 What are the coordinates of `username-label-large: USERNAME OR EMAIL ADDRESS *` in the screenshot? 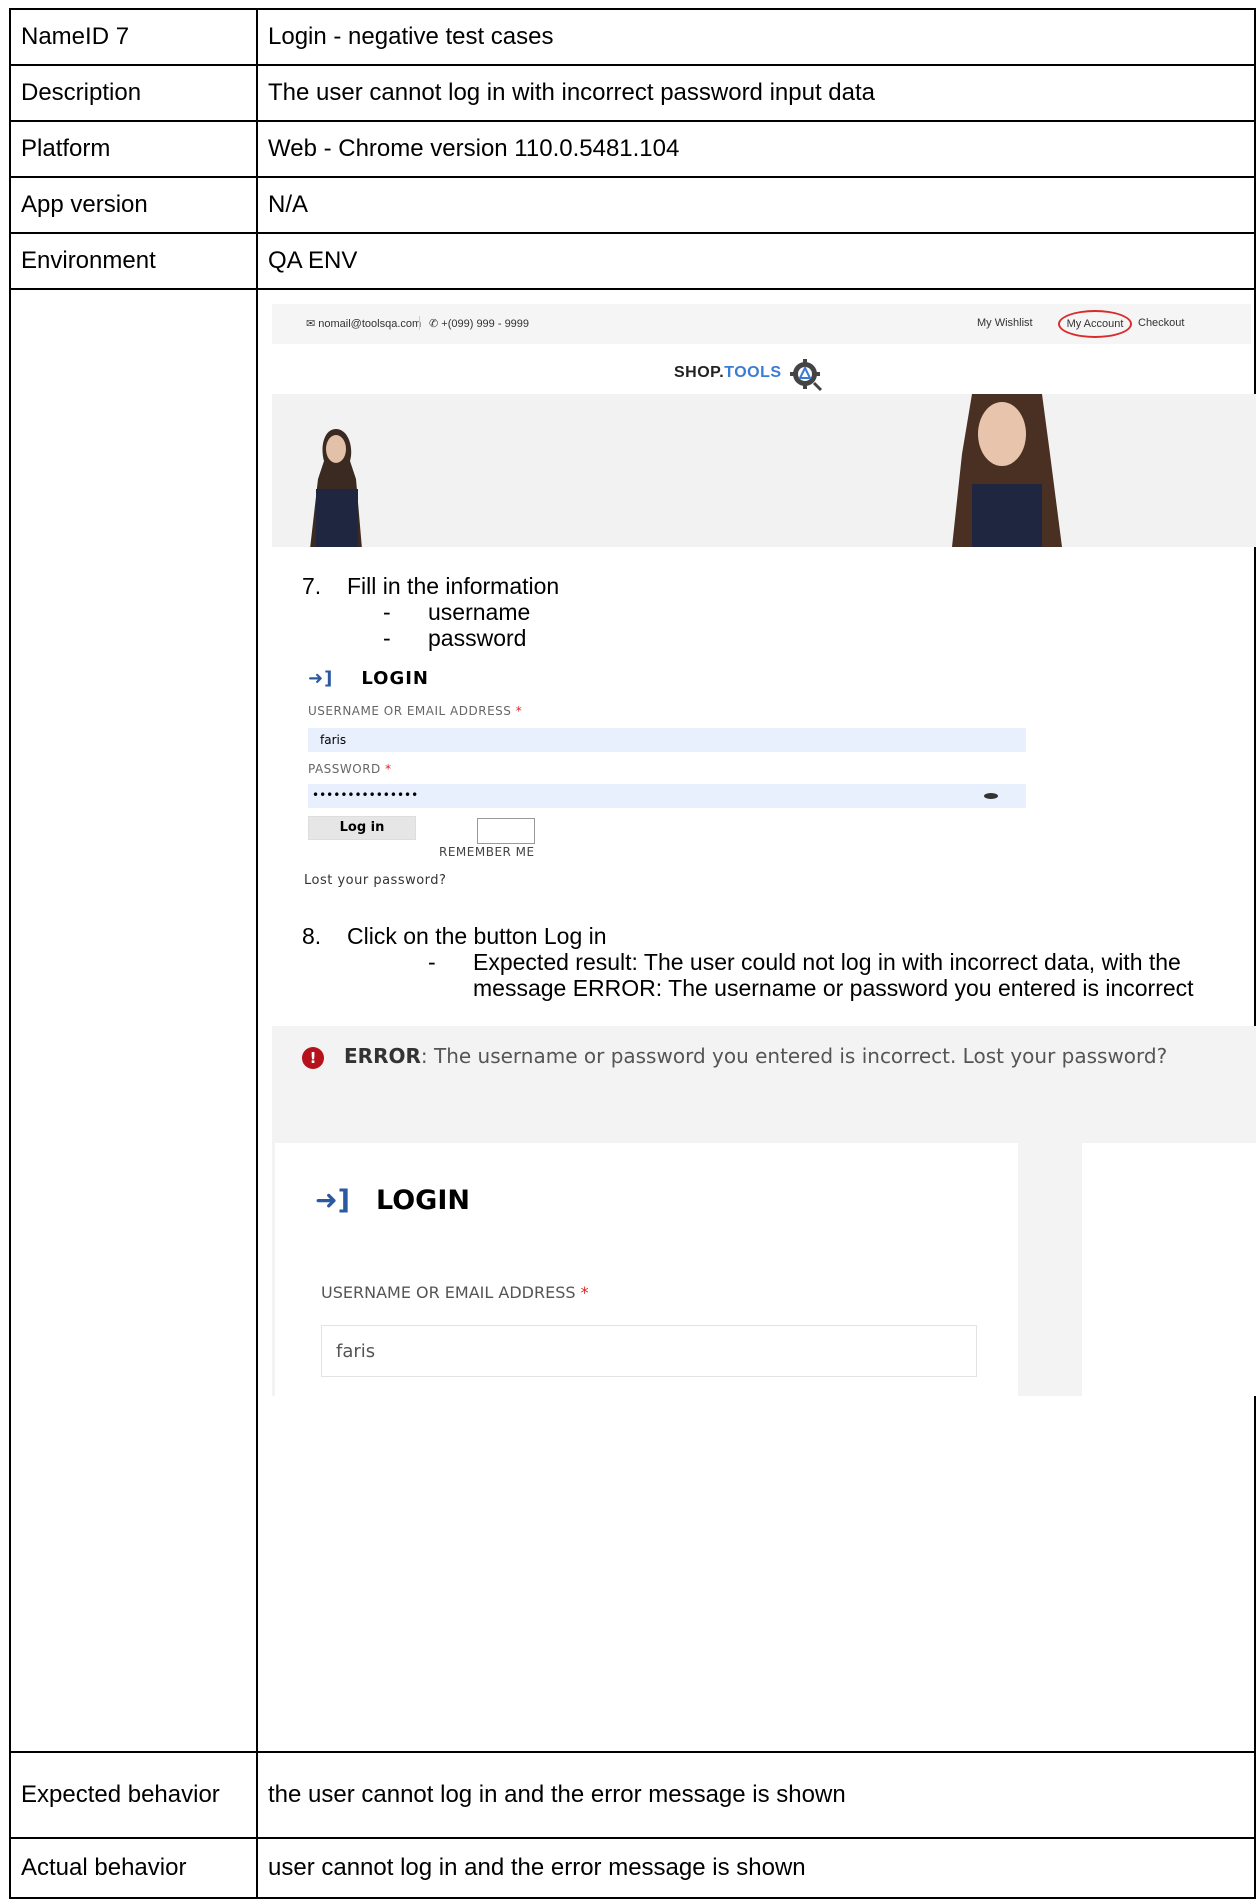 It's located at (455, 1292).